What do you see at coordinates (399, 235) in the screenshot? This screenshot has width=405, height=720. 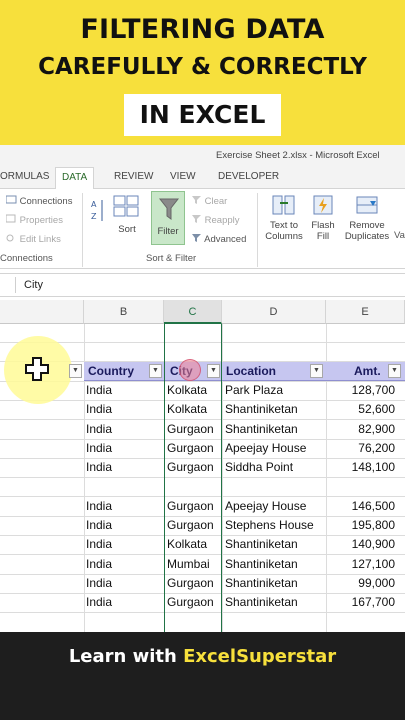 I see `data-validation-label-cutoff: Va` at bounding box center [399, 235].